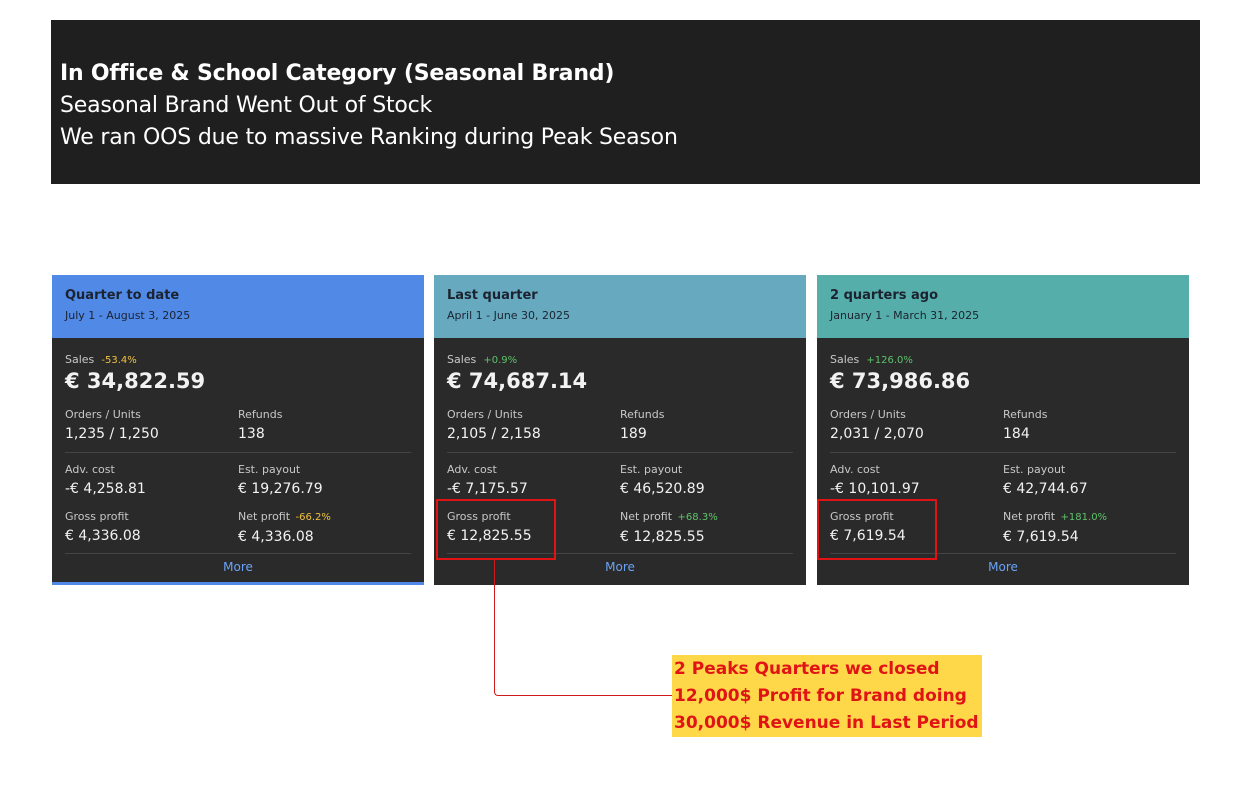 The image size is (1244, 803). What do you see at coordinates (1041, 537) in the screenshot?
I see `net-profit-value: € 7,619.54` at bounding box center [1041, 537].